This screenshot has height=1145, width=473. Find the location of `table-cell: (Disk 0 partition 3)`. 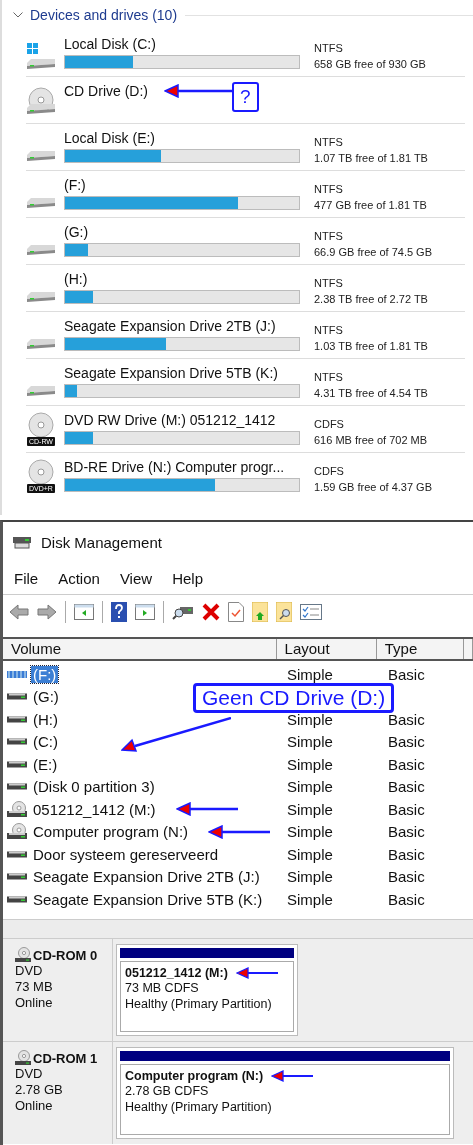

table-cell: (Disk 0 partition 3) is located at coordinates (94, 787).